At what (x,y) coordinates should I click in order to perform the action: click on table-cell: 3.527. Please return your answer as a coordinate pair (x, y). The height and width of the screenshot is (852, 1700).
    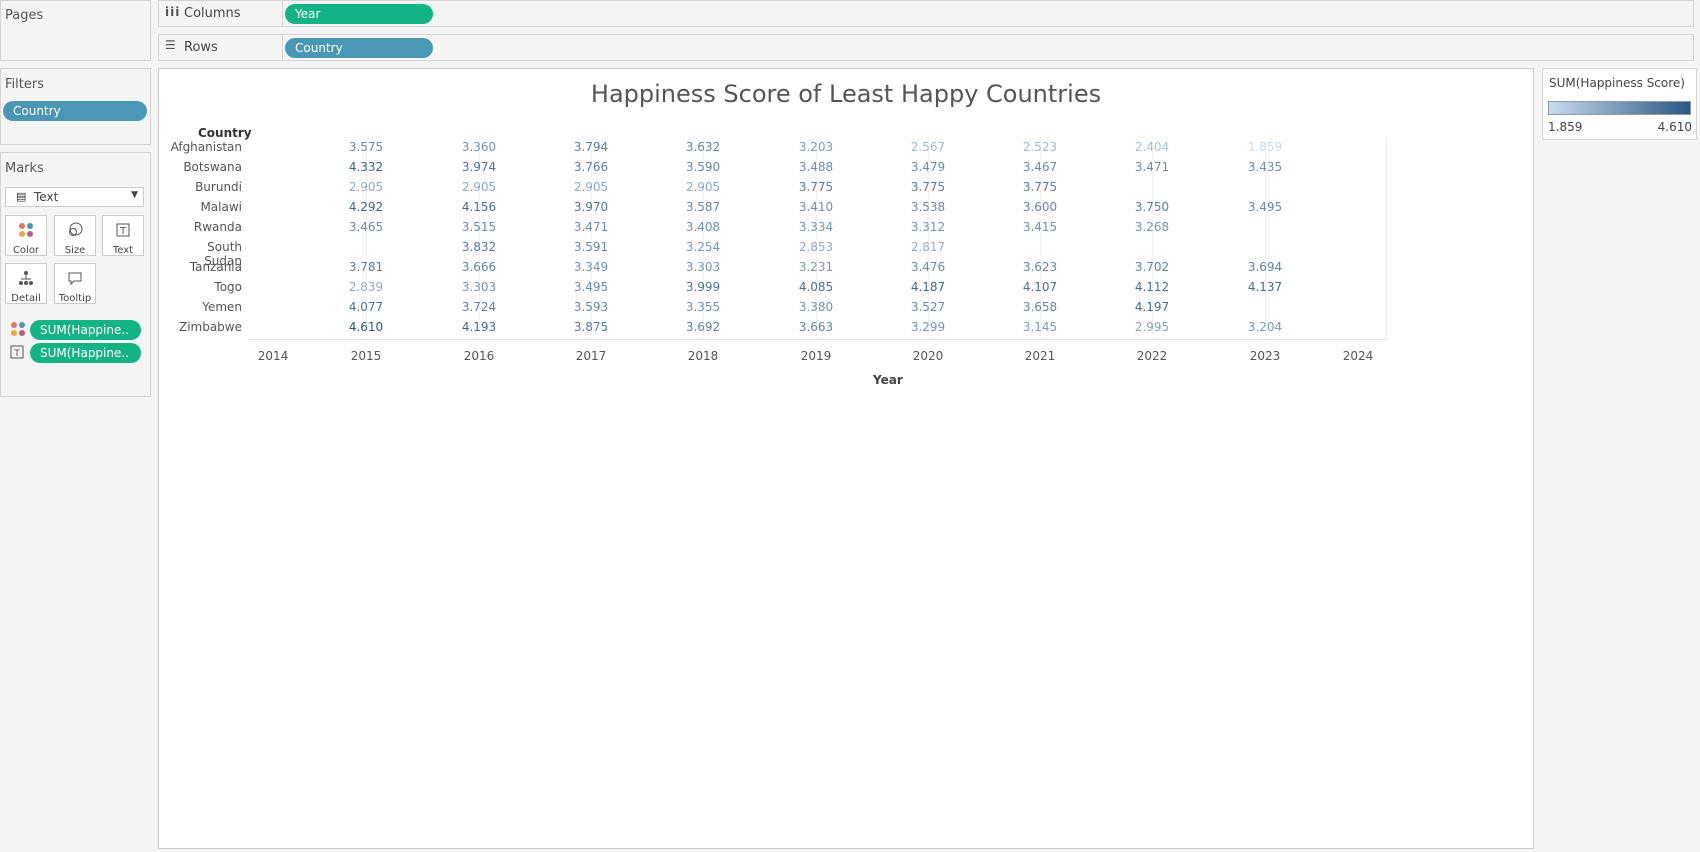
    Looking at the image, I should click on (928, 307).